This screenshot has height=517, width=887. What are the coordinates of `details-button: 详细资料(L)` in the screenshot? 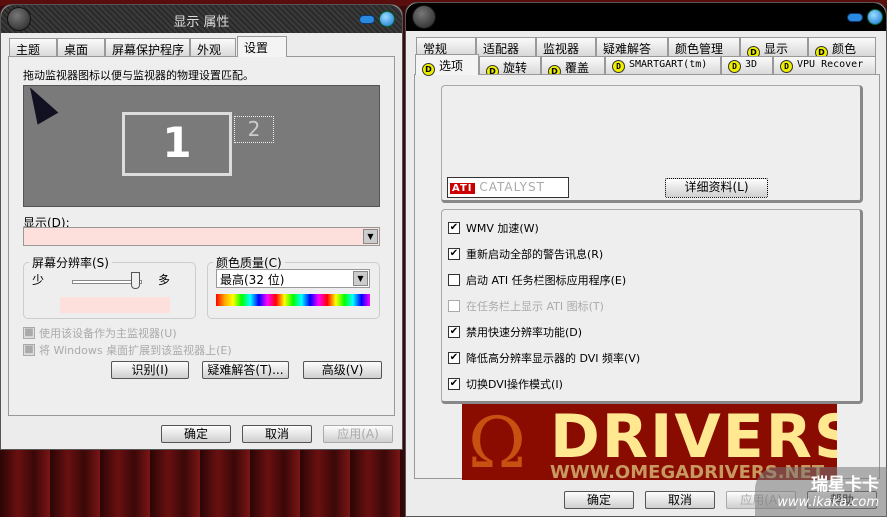 It's located at (716, 188).